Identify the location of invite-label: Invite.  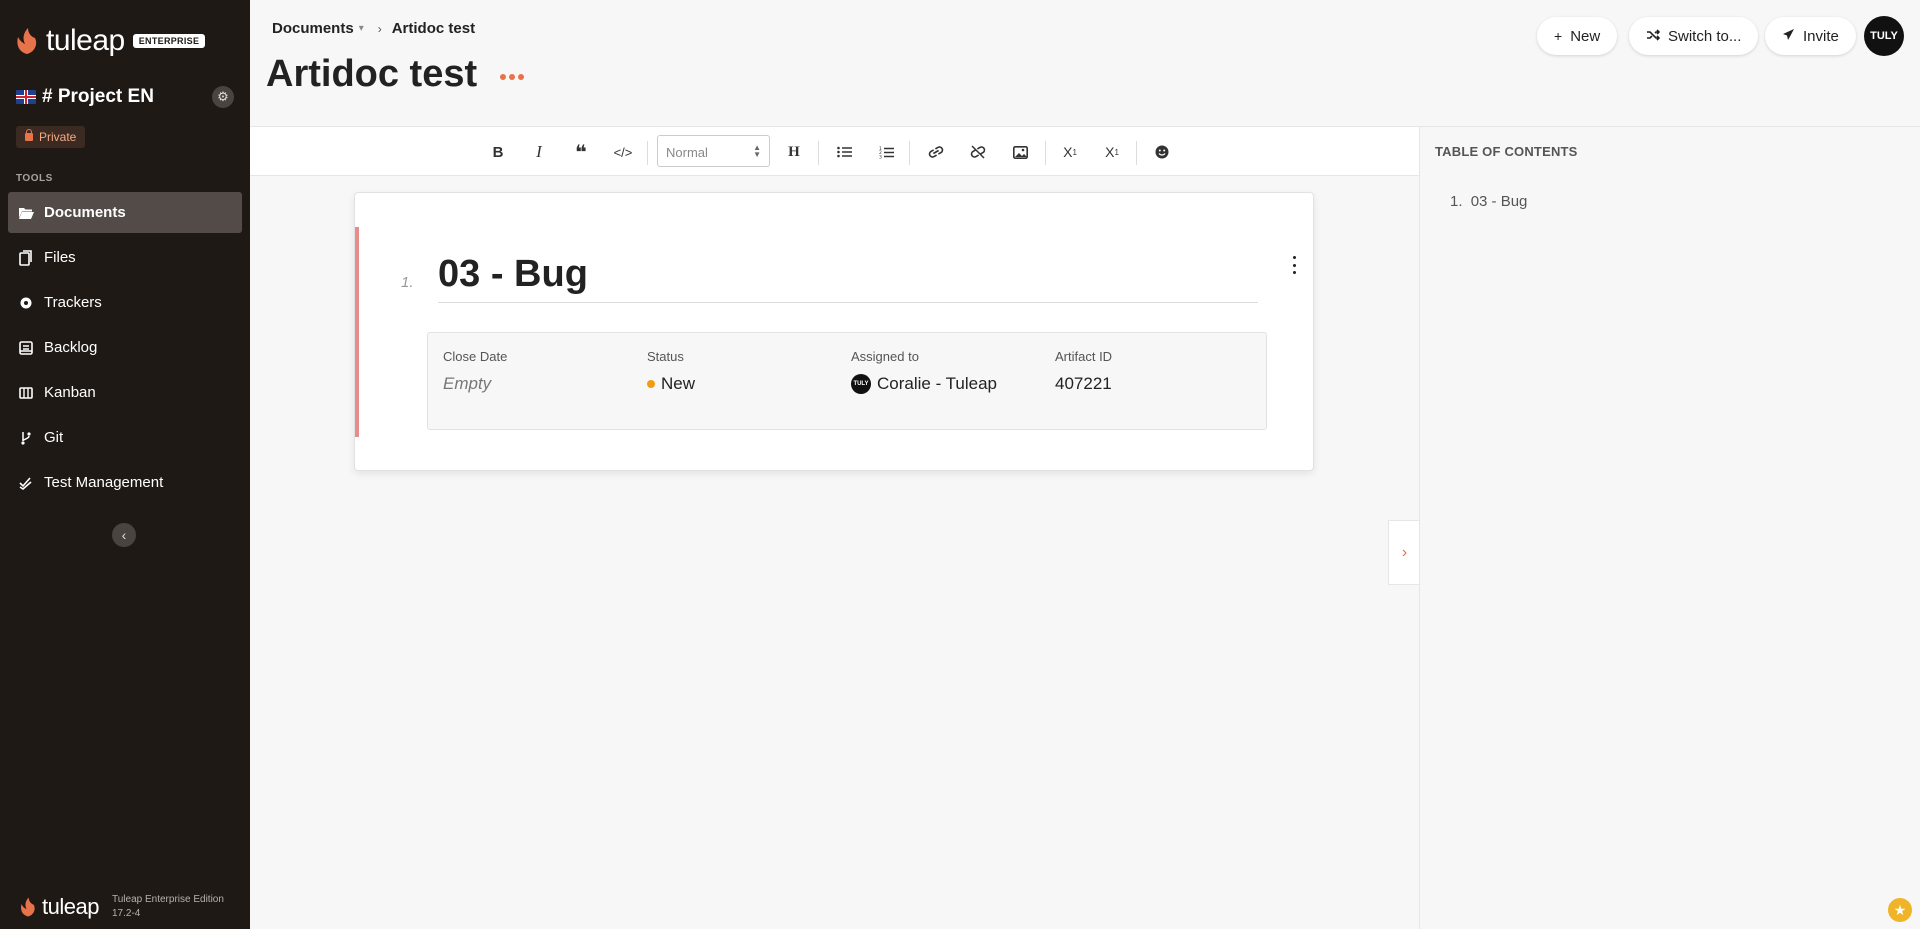
(1821, 36).